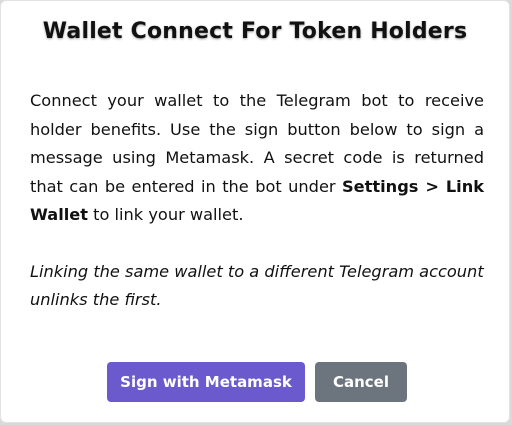 The width and height of the screenshot is (512, 425). Describe the element at coordinates (166, 214) in the screenshot. I see `instructions-text-end: to link your wallet.` at that location.